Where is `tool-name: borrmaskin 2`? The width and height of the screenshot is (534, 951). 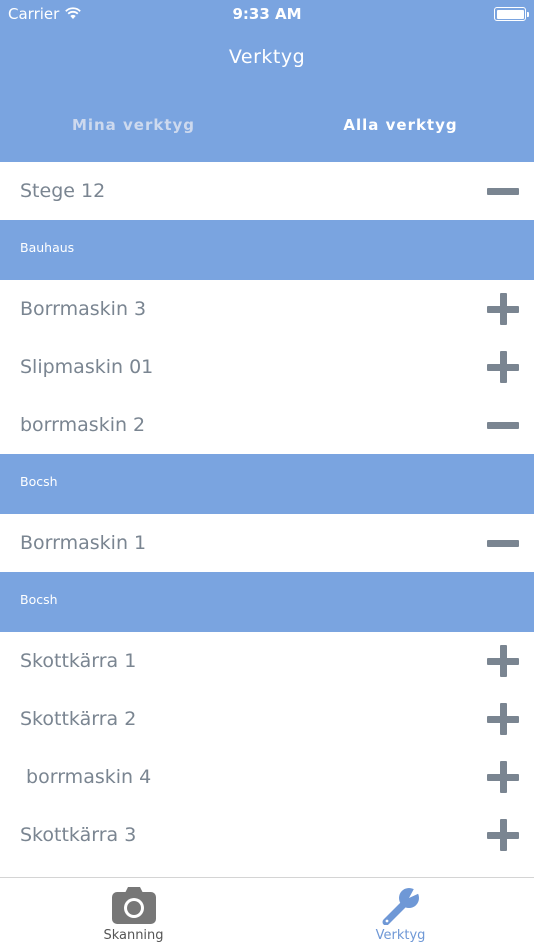
tool-name: borrmaskin 2 is located at coordinates (83, 425).